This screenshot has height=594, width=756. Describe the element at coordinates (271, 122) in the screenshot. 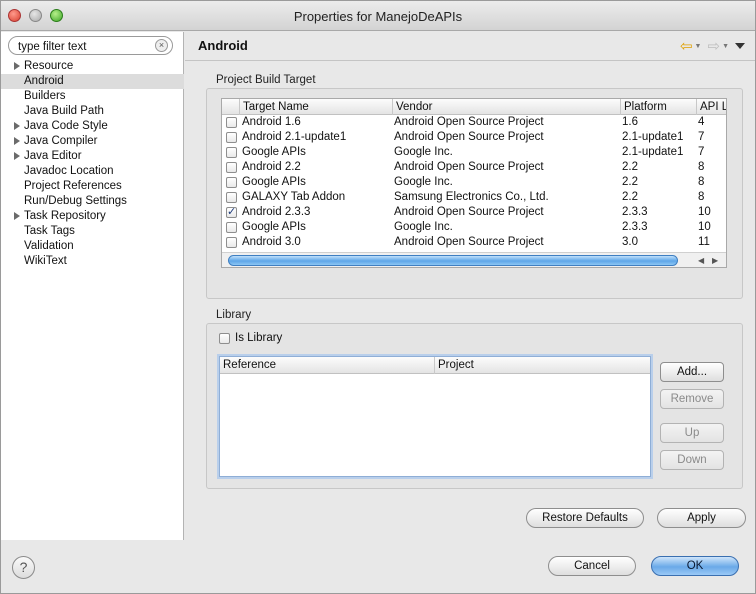

I see `target-name-cell: Android 1.6` at that location.